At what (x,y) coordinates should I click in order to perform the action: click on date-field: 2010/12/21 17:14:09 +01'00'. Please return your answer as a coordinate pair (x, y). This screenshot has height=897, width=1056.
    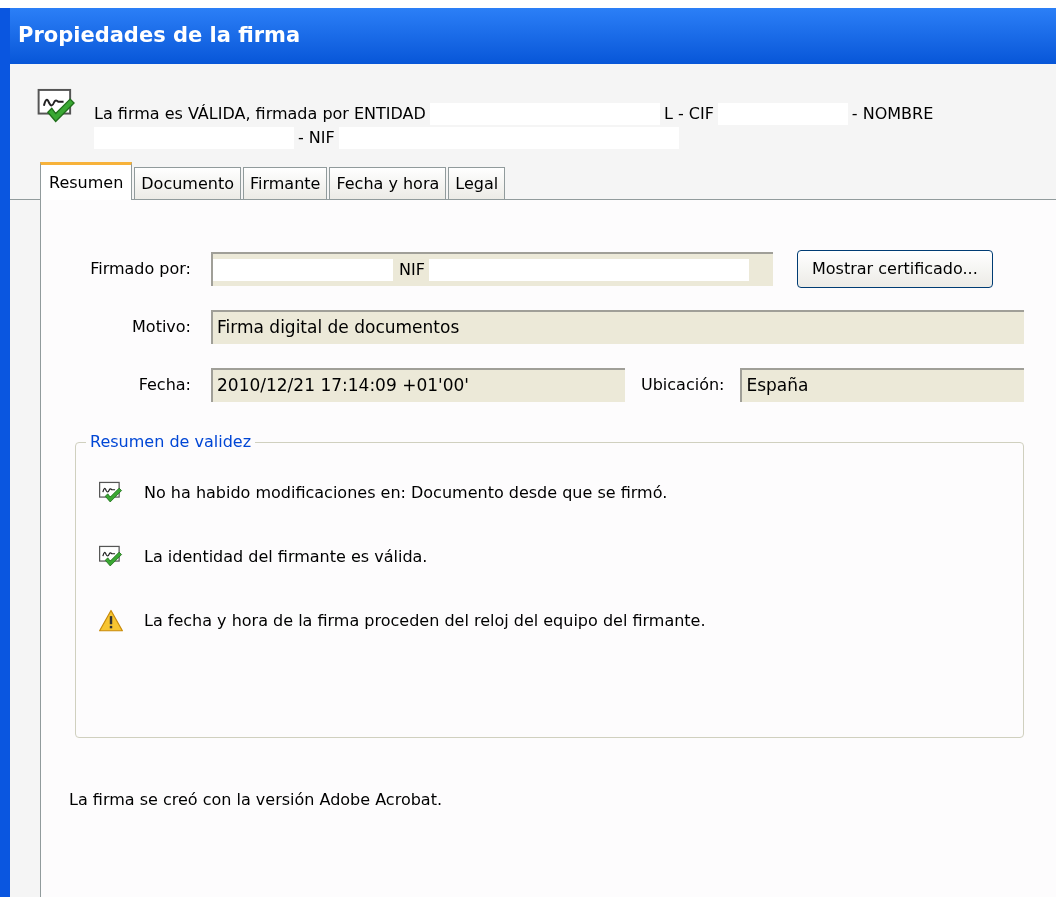
    Looking at the image, I should click on (418, 385).